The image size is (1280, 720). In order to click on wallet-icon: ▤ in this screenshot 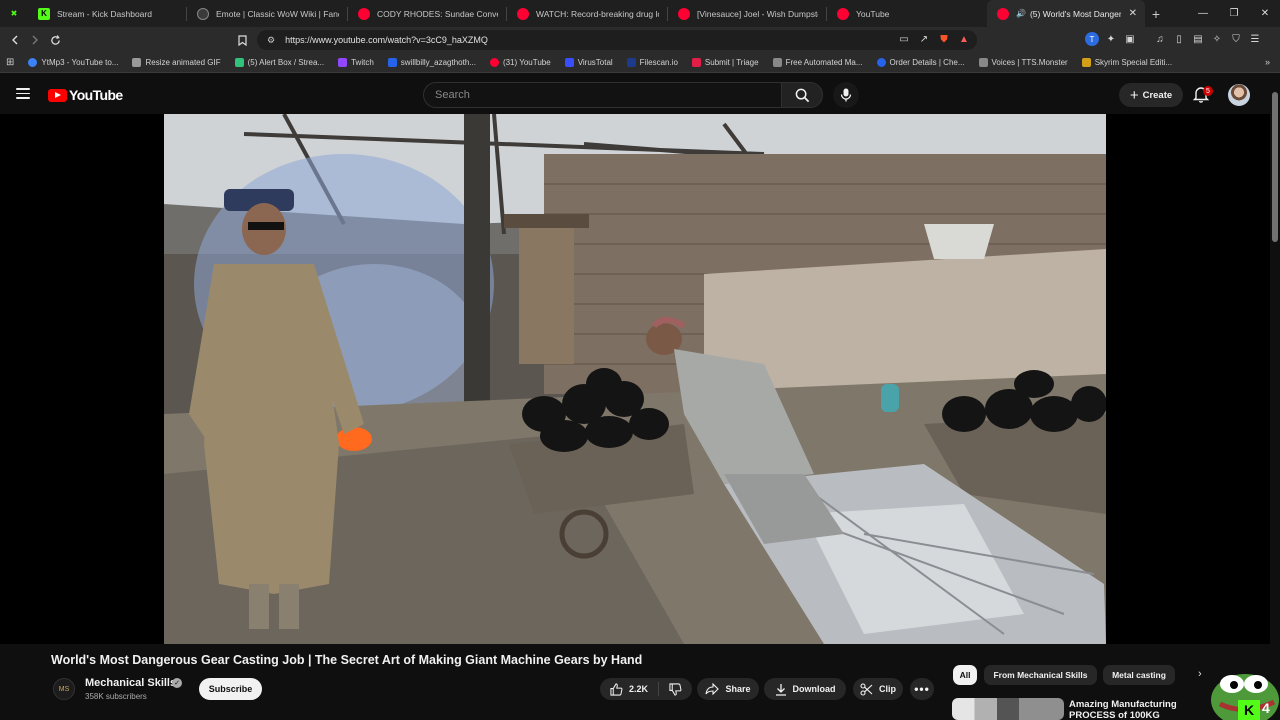, I will do `click(1198, 39)`.